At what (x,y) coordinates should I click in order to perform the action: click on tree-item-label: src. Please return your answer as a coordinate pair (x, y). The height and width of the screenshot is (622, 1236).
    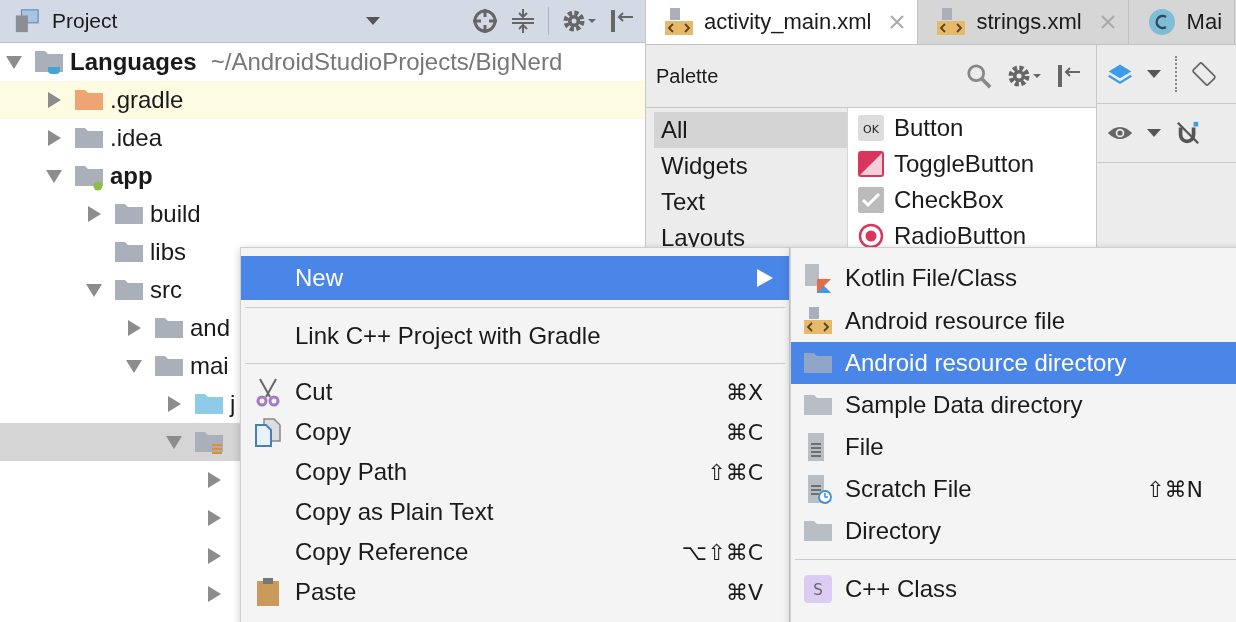
    Looking at the image, I should click on (166, 290).